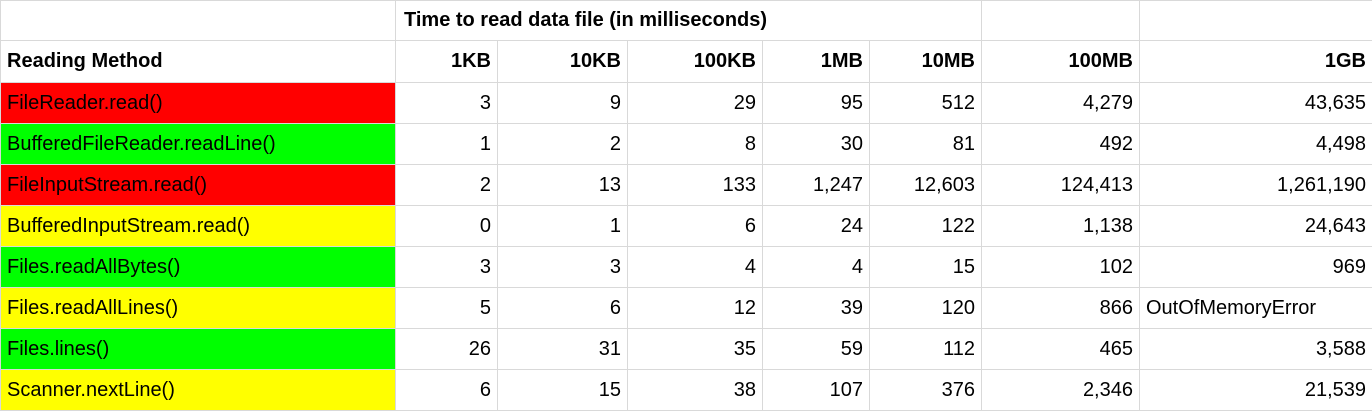 This screenshot has width=1372, height=411. What do you see at coordinates (695, 62) in the screenshot?
I see `column-header-100kb: 100KB` at bounding box center [695, 62].